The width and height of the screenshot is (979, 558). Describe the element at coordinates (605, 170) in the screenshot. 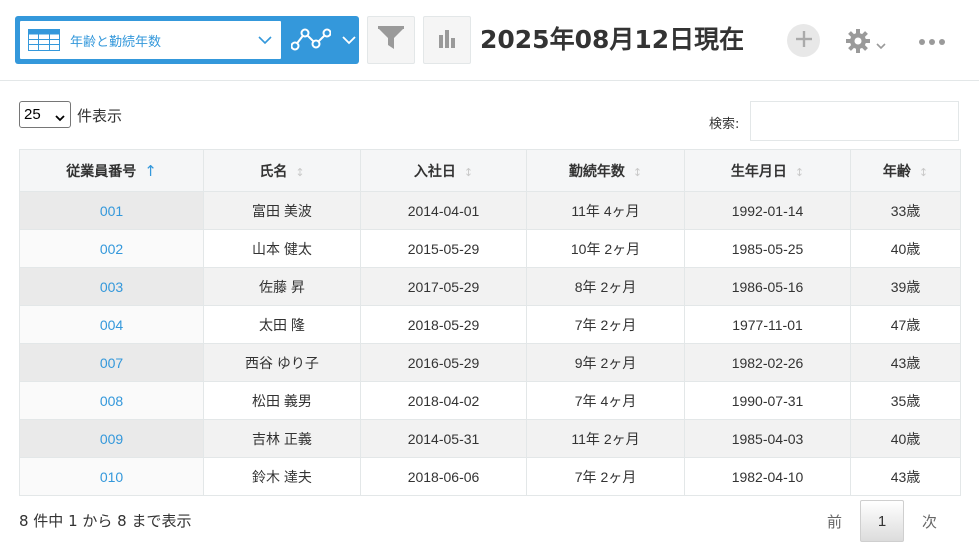

I see `column-header-tenure: 勤続年数 ↕` at that location.